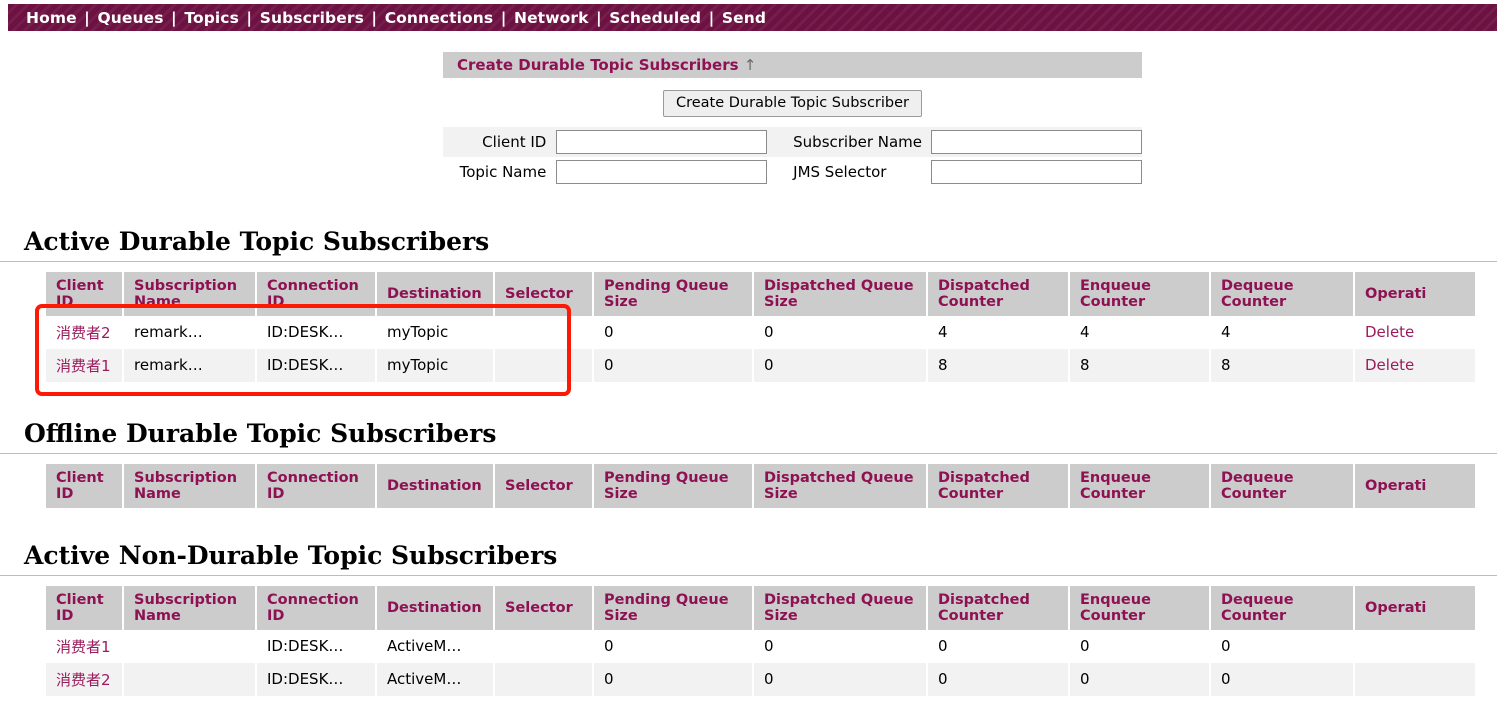 The image size is (1497, 708). What do you see at coordinates (792, 65) in the screenshot?
I see `create-panel-header: Create Durable Topic Subscribers ↑` at bounding box center [792, 65].